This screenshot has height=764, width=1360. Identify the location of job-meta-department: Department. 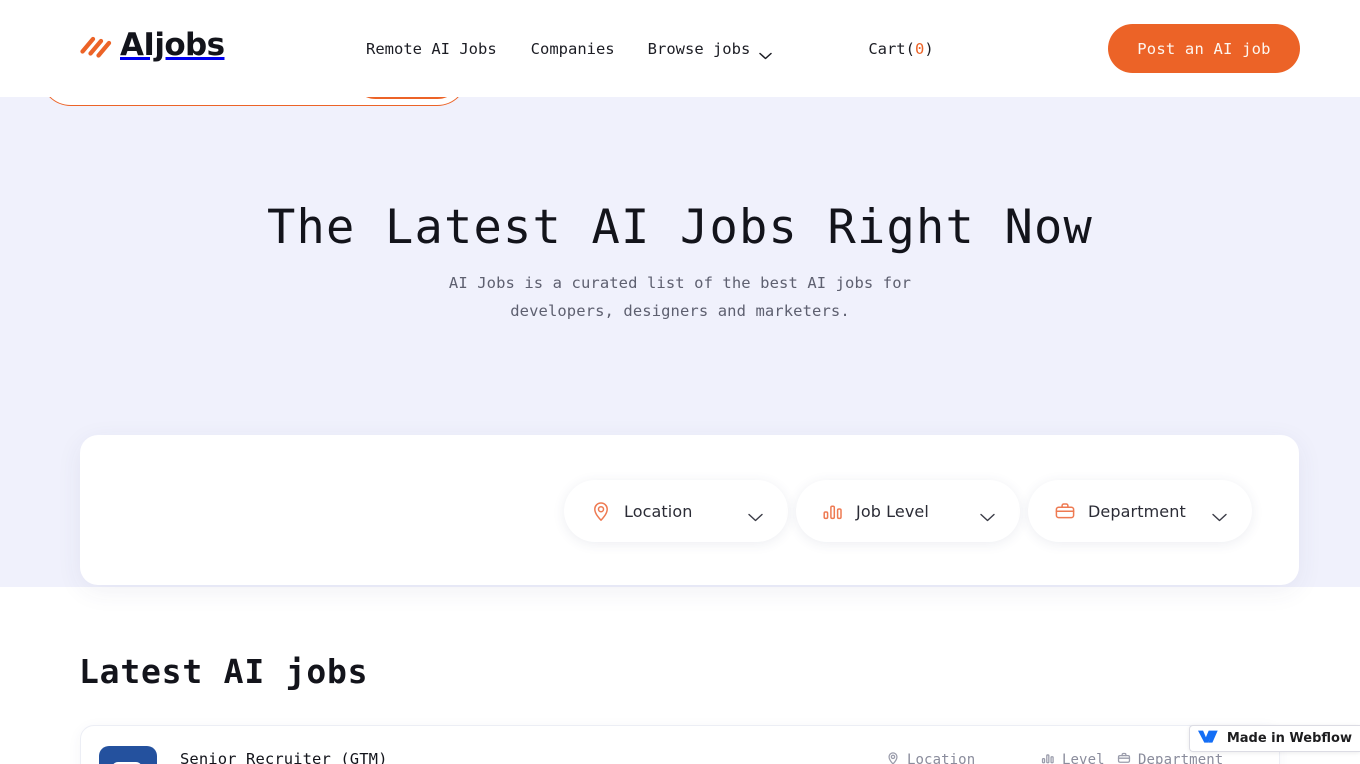
(1170, 757).